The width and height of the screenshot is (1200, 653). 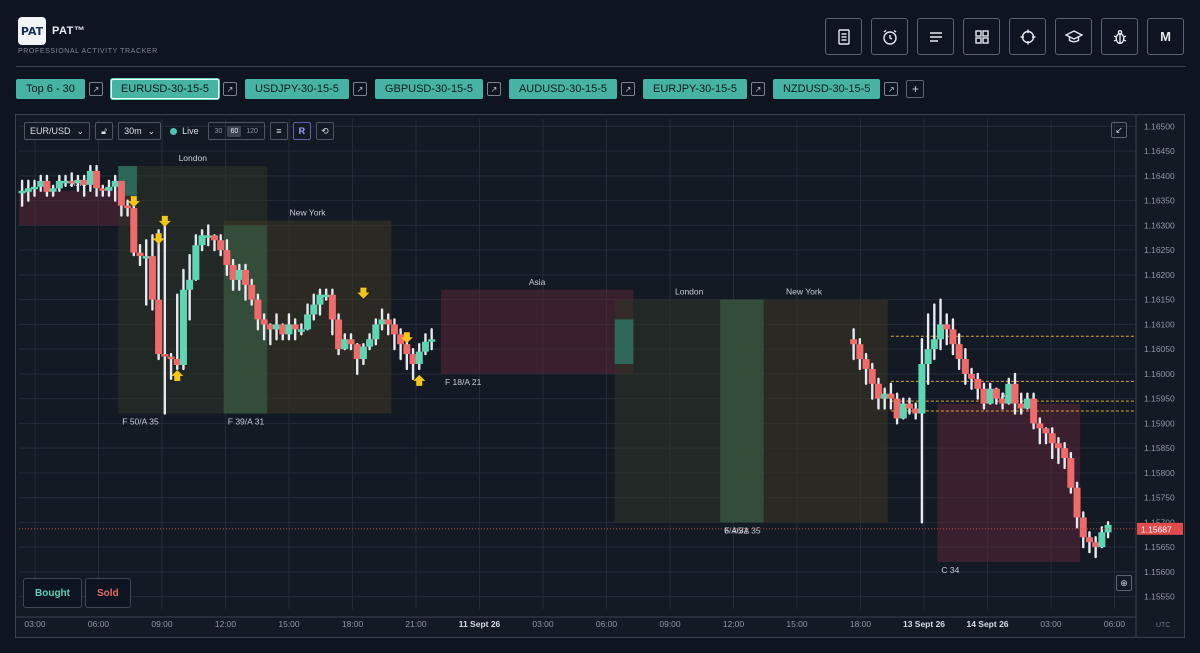 What do you see at coordinates (826, 89) in the screenshot?
I see `tab-6: NZDUSD-30-15-5` at bounding box center [826, 89].